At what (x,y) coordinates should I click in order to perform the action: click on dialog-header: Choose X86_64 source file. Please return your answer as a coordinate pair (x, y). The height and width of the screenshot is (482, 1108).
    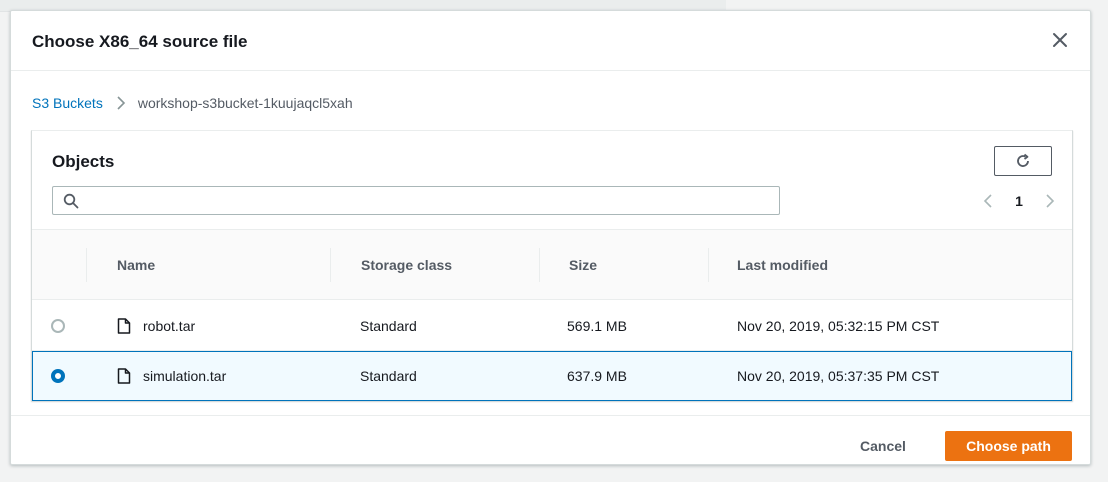
    Looking at the image, I should click on (550, 41).